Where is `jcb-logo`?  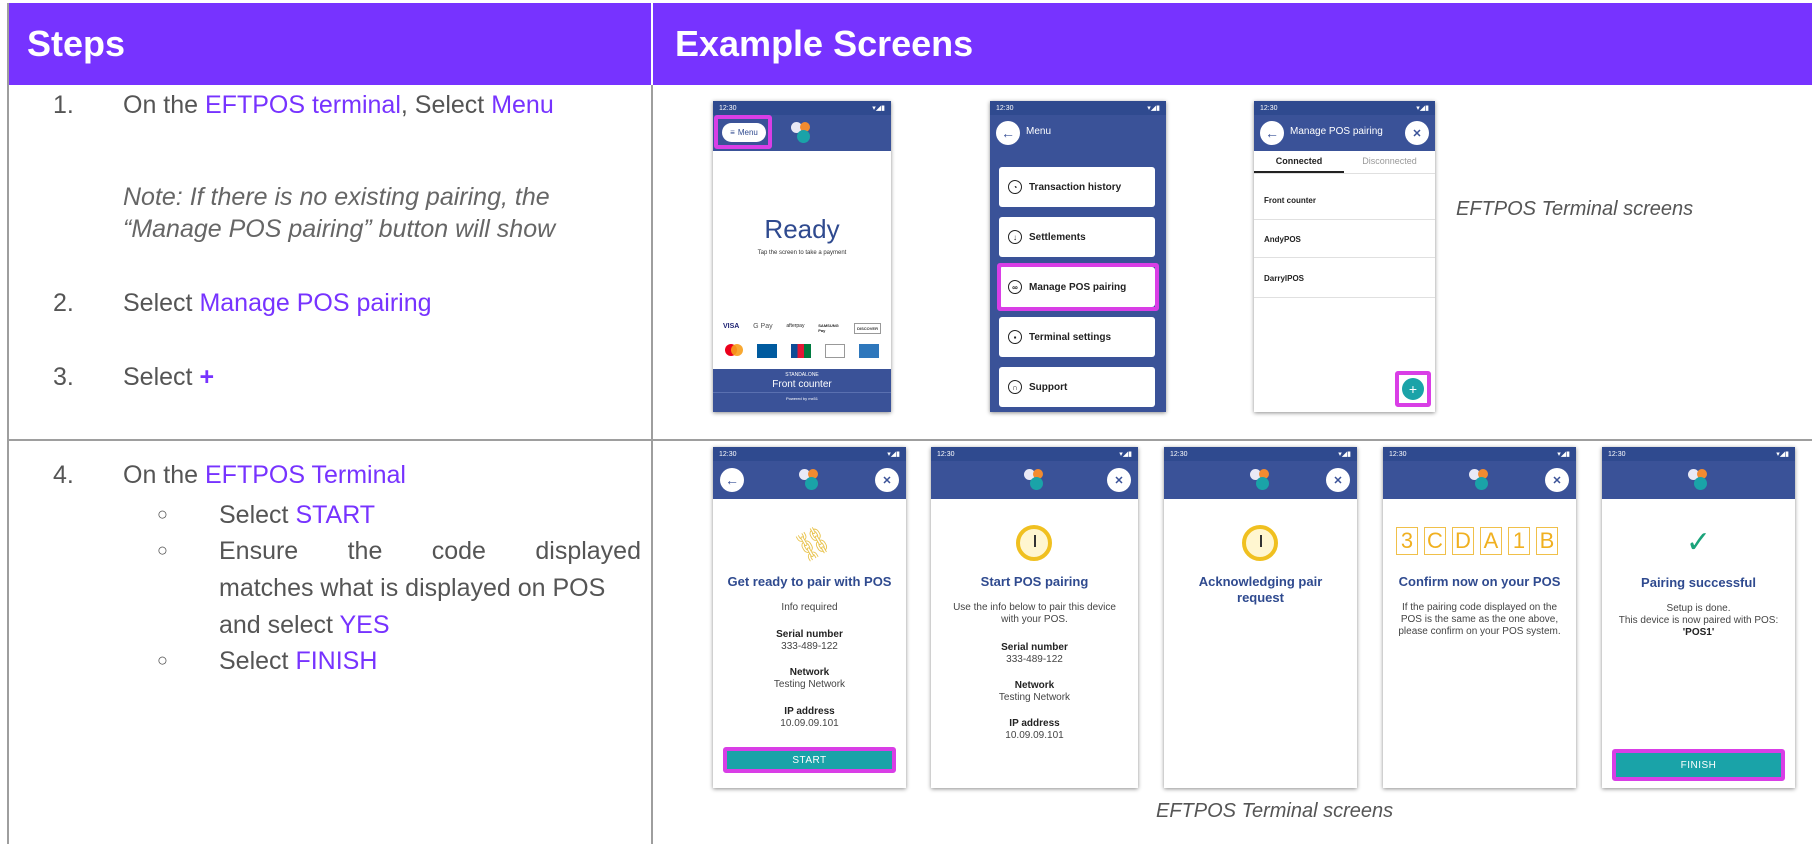
jcb-logo is located at coordinates (801, 351).